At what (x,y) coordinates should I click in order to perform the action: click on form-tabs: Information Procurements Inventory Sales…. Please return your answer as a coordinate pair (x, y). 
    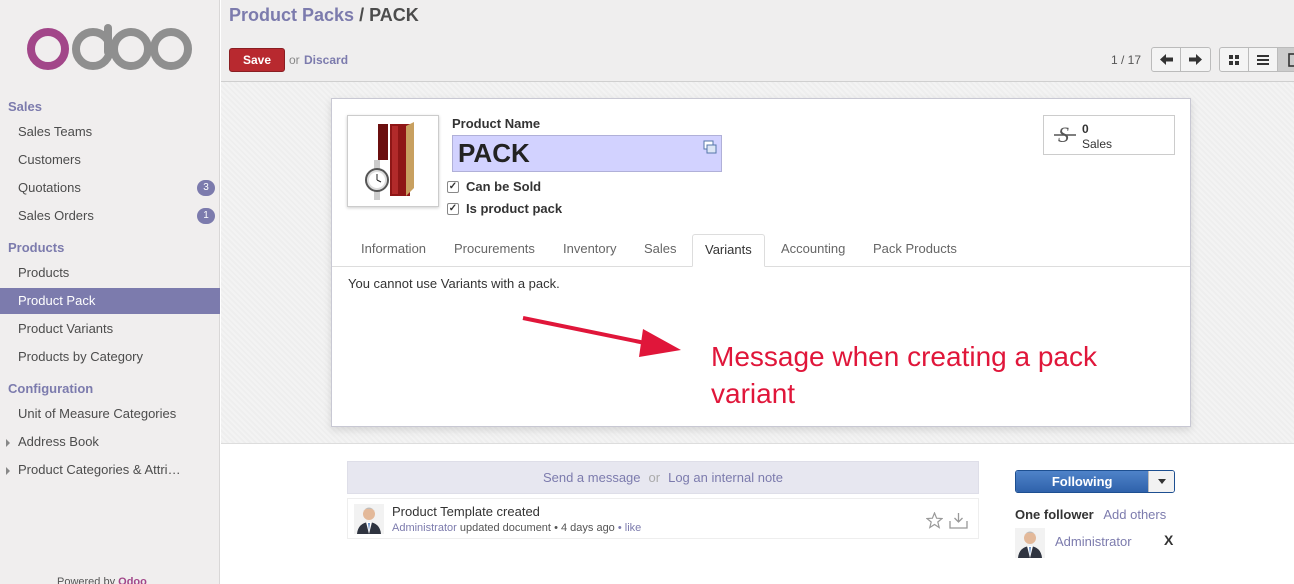
    Looking at the image, I should click on (761, 250).